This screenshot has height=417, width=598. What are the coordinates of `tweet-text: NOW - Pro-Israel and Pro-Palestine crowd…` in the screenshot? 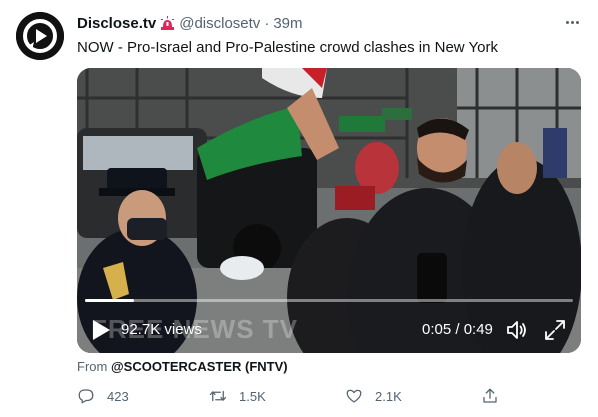 It's located at (287, 47).